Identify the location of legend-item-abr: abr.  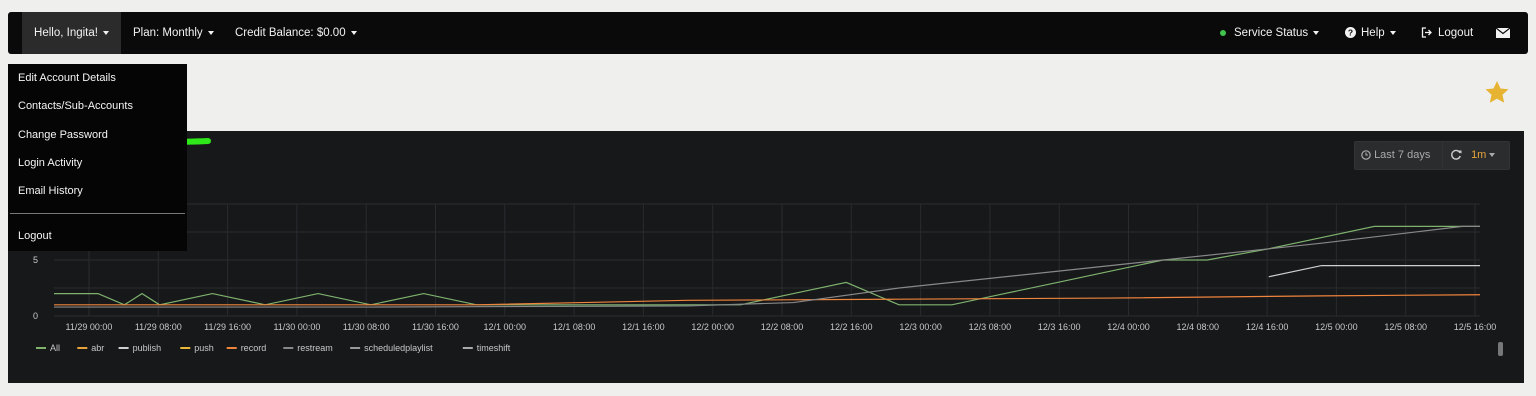
(90, 348).